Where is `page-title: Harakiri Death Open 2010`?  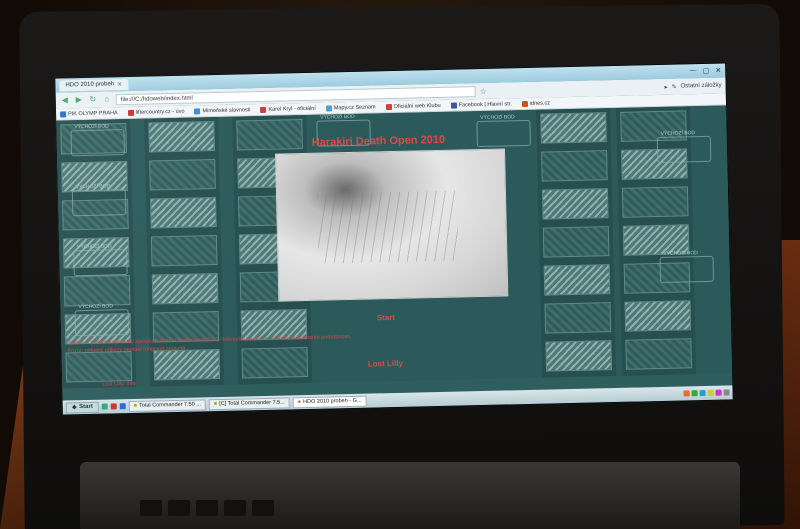
page-title: Harakiri Death Open 2010 is located at coordinates (378, 141).